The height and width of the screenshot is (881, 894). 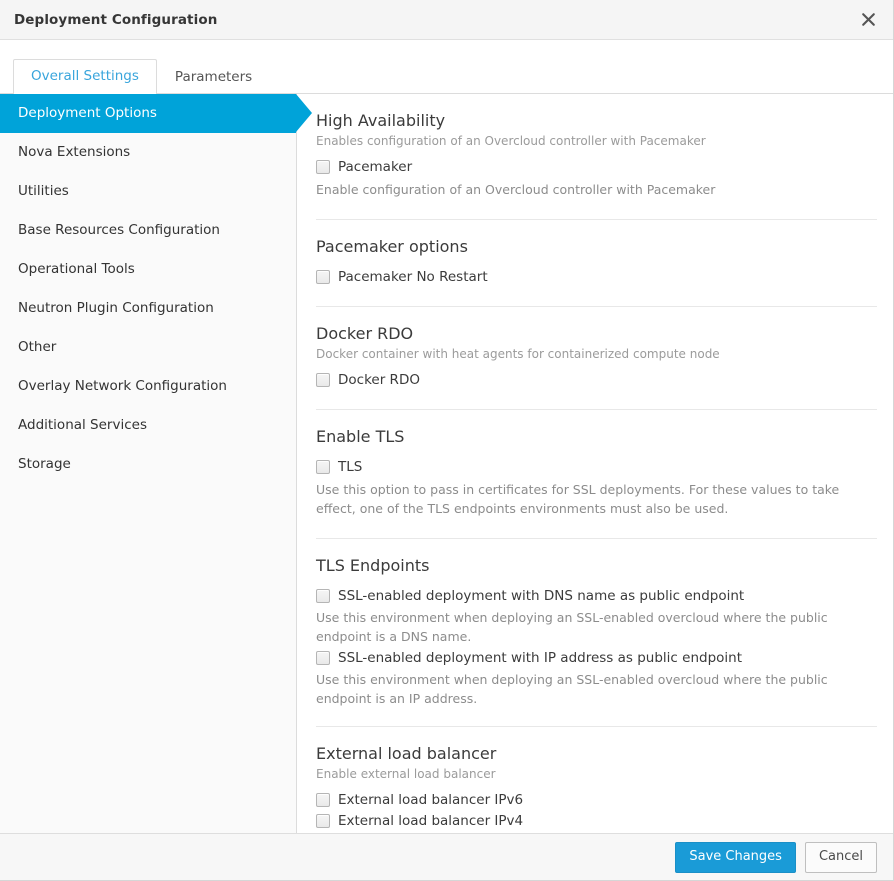 I want to click on sidebar-item-label: Base Resources Configuration, so click(x=119, y=230).